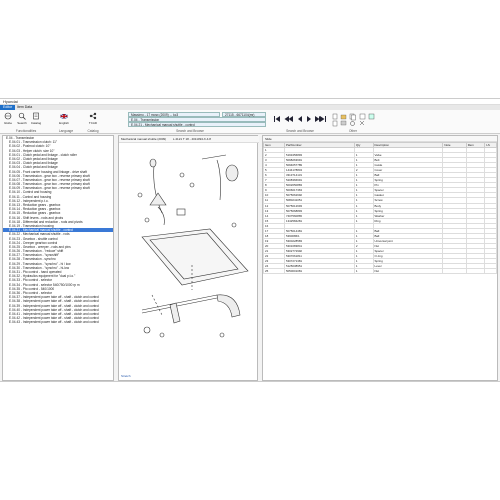  I want to click on image-icon, so click(371, 116).